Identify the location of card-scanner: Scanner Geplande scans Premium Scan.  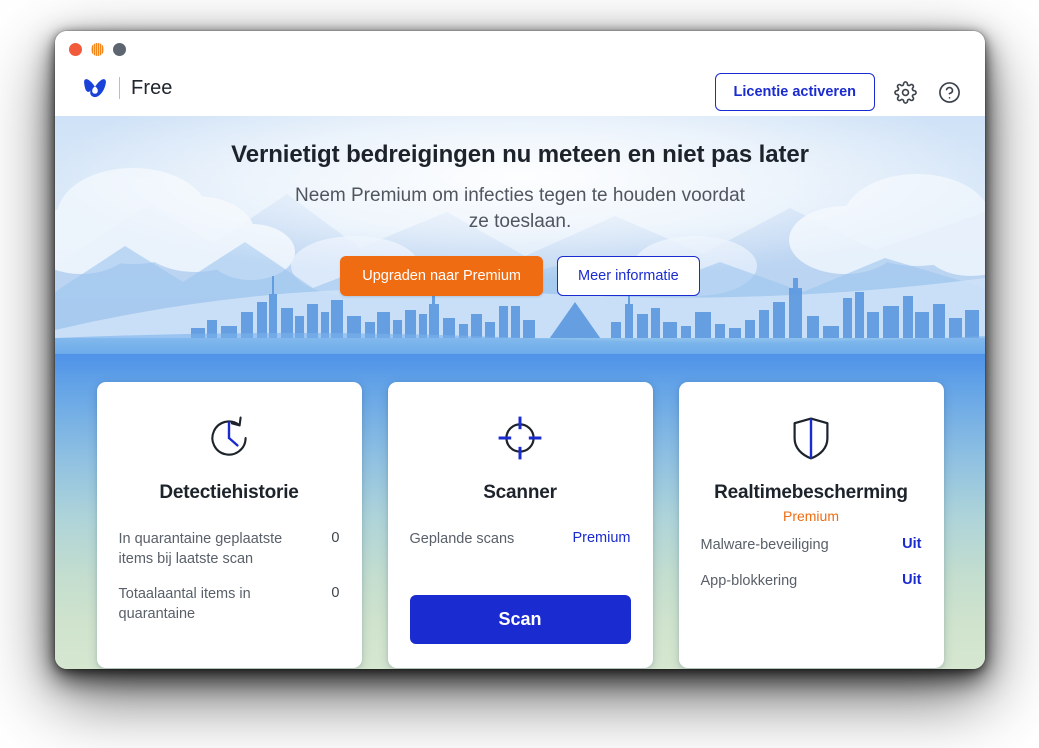
(520, 525).